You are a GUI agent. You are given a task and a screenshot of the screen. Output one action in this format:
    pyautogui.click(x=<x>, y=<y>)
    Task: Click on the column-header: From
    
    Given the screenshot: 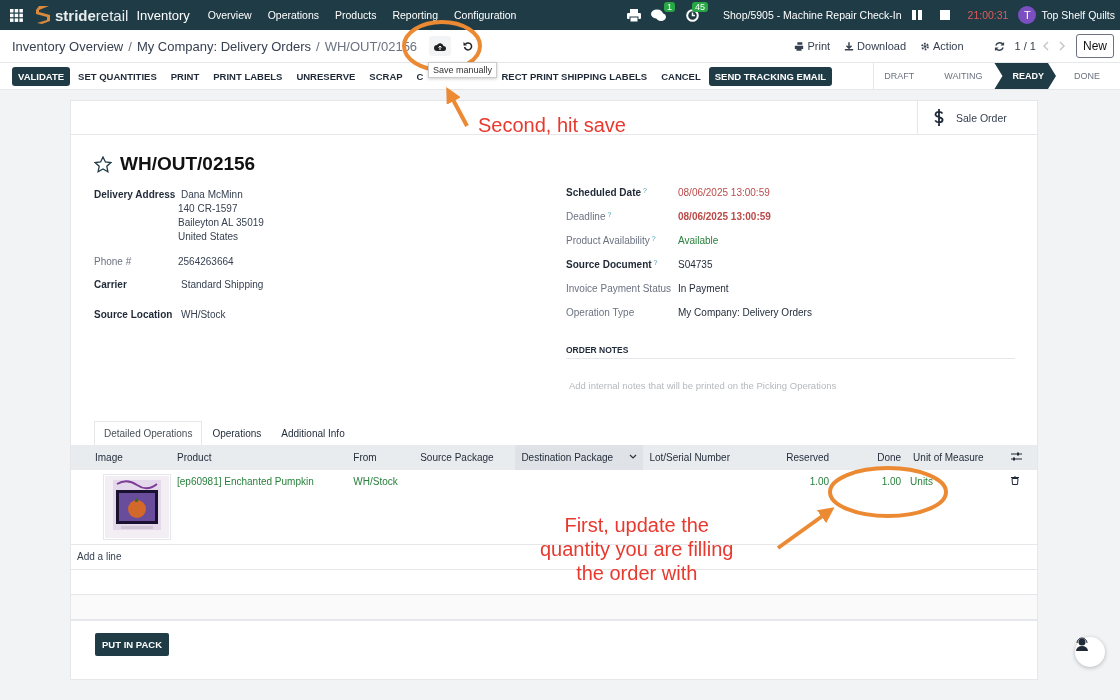 What is the action you would take?
    pyautogui.click(x=381, y=457)
    